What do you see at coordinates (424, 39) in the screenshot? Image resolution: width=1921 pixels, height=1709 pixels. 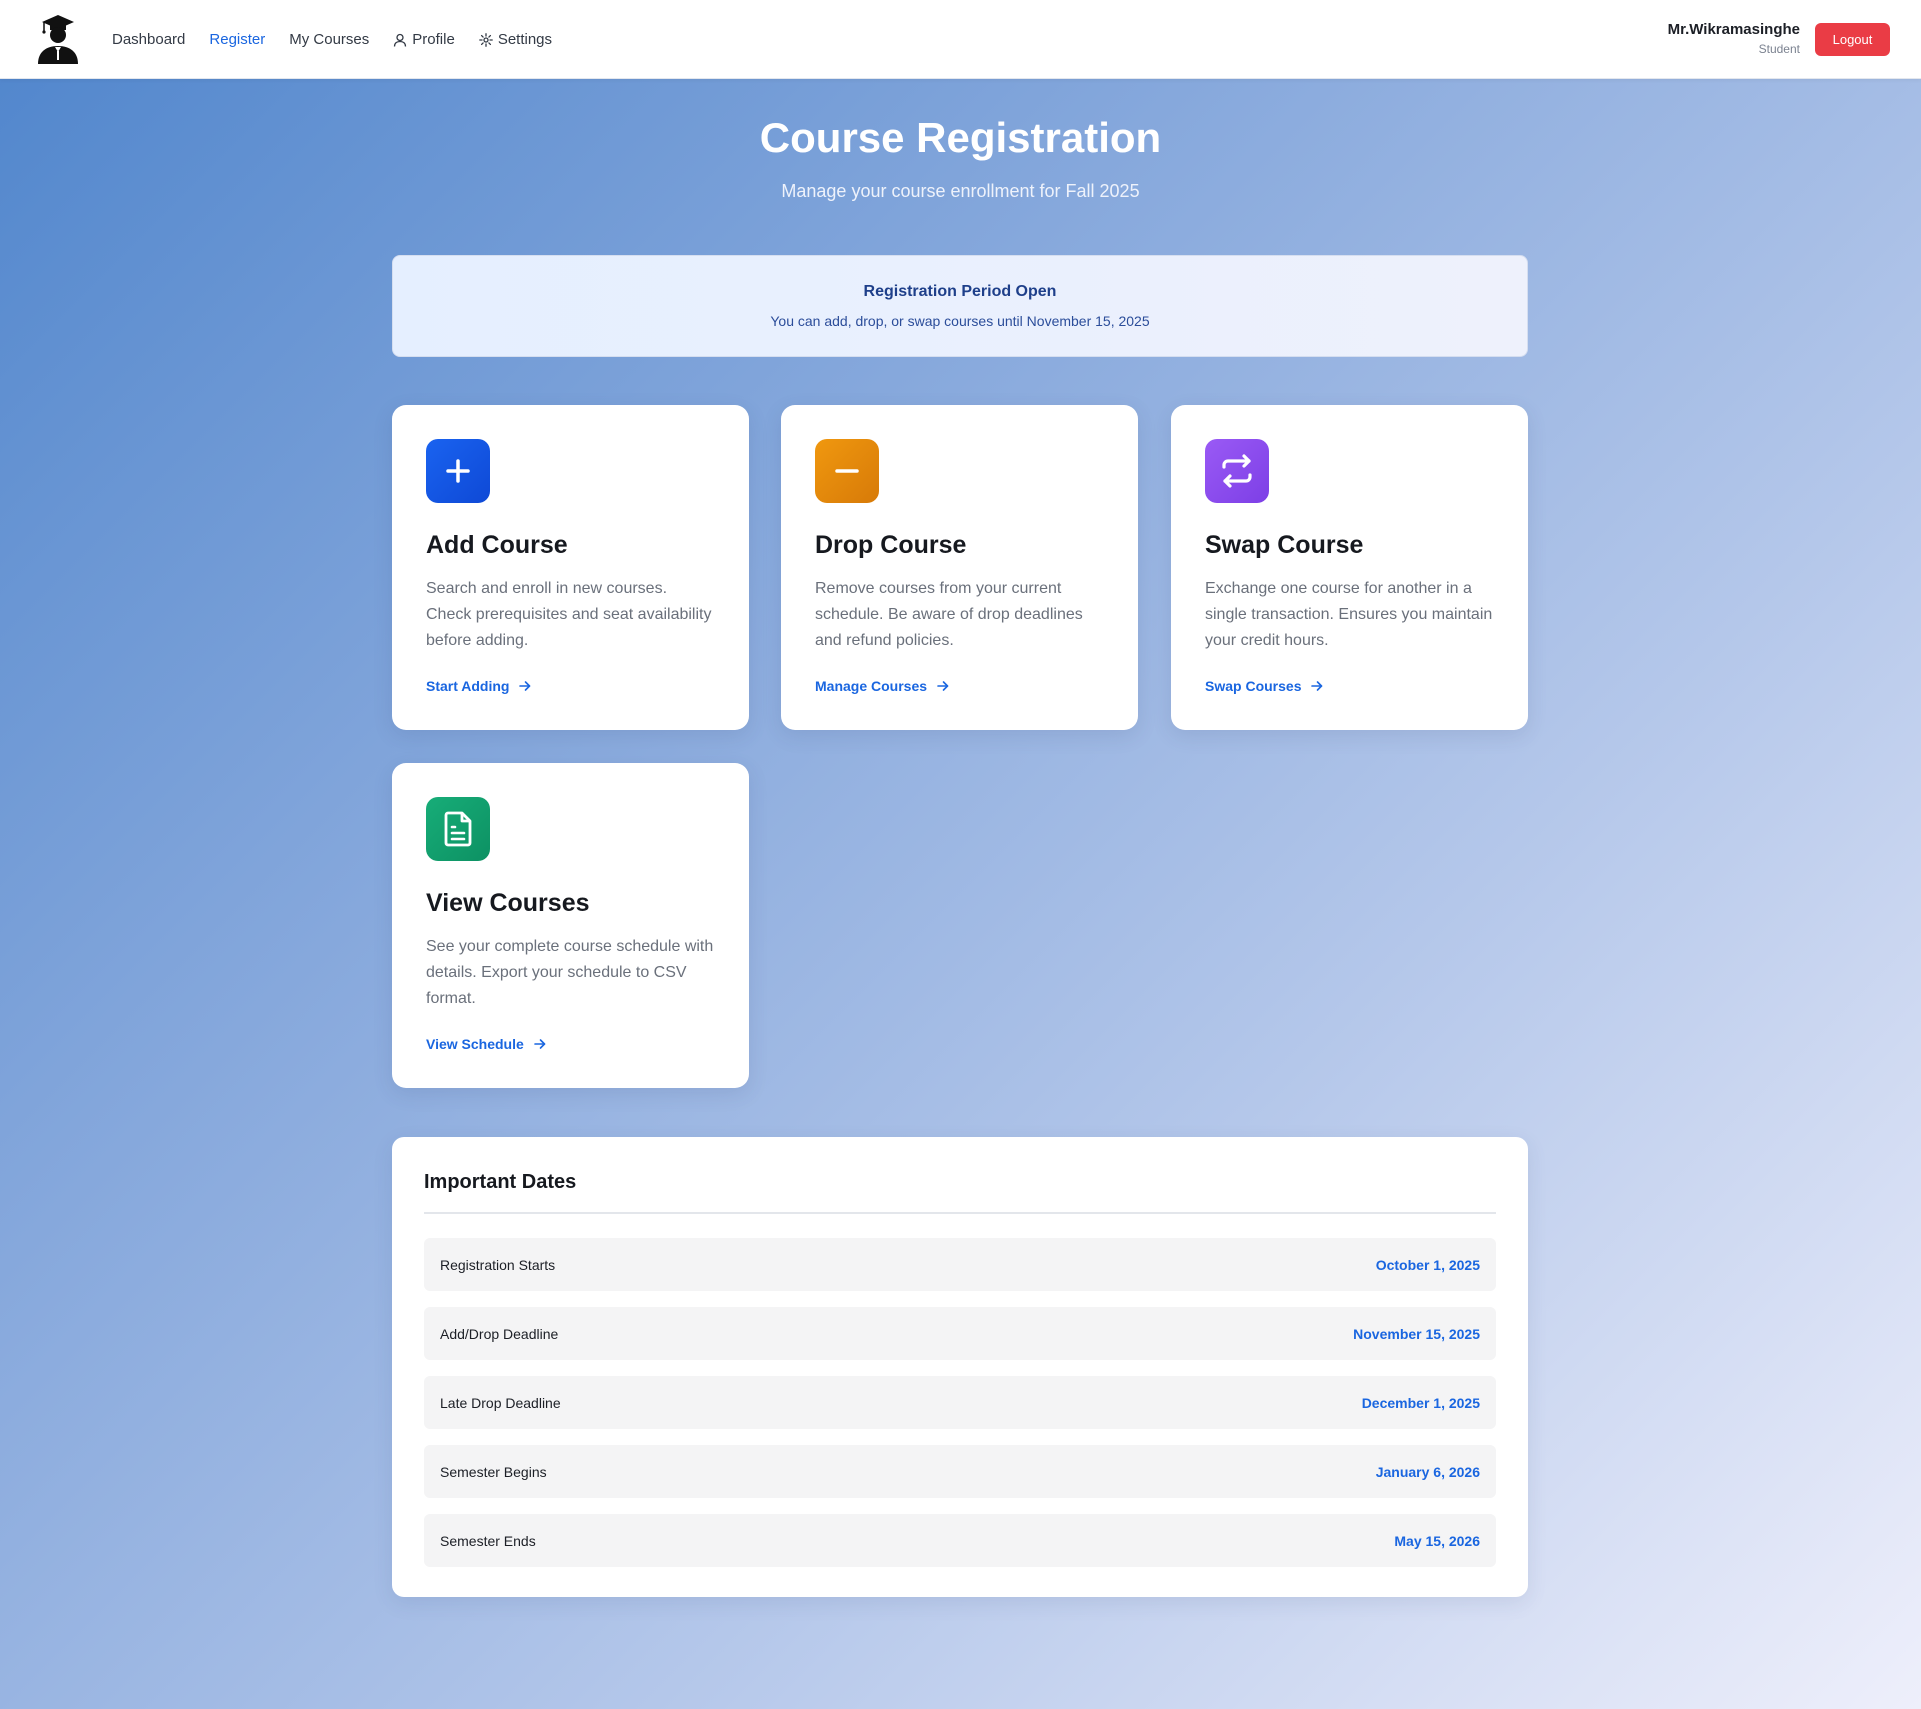 I see `nav-profile: Profile` at bounding box center [424, 39].